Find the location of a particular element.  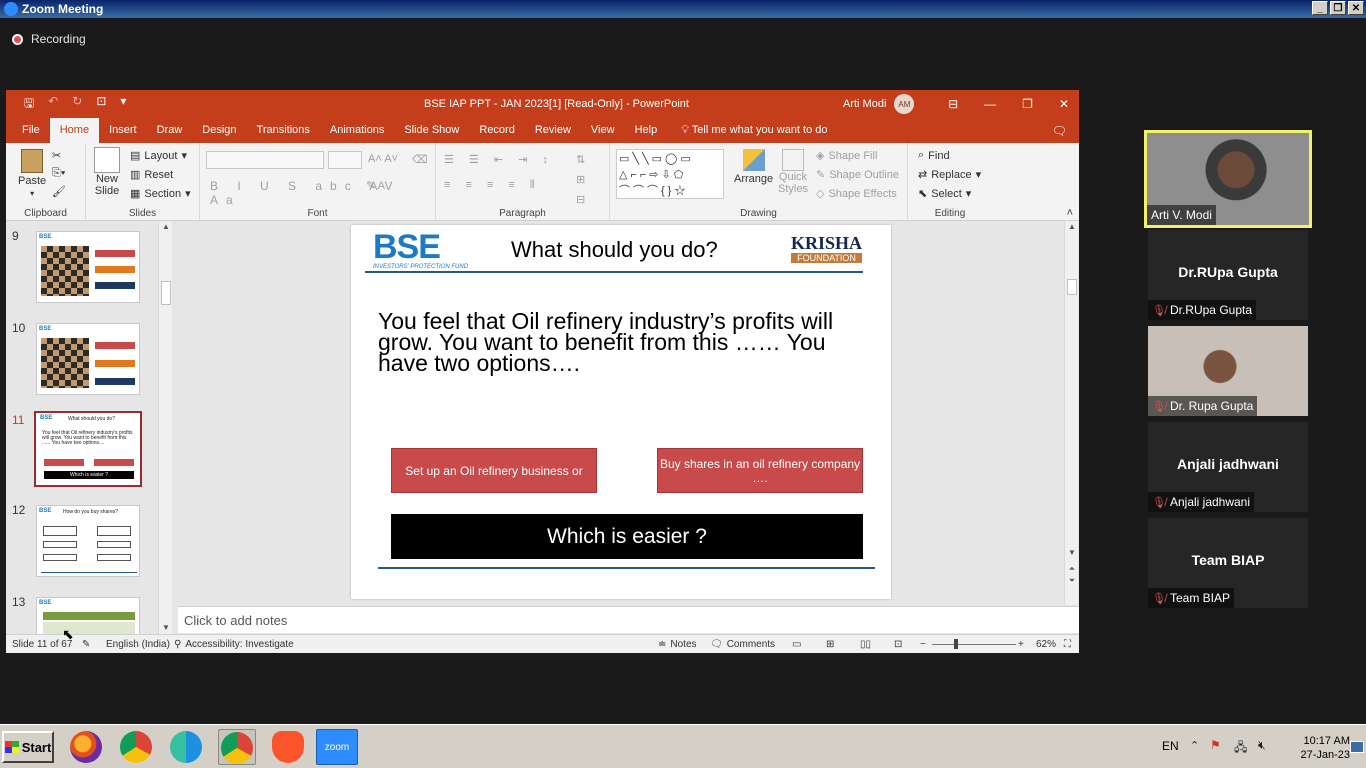

font-size-box is located at coordinates (345, 160).